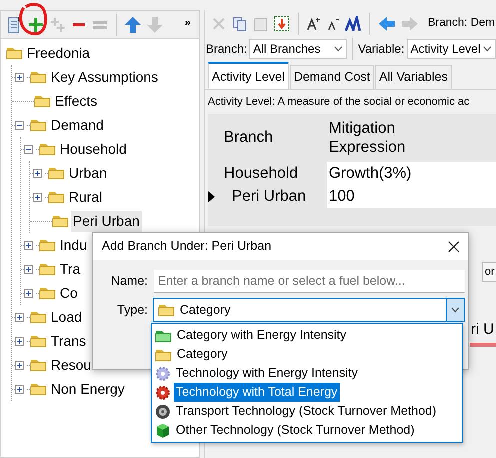 This screenshot has width=496, height=458. Describe the element at coordinates (462, 24) in the screenshot. I see `breadcrumb-text: Branch: Dem` at that location.